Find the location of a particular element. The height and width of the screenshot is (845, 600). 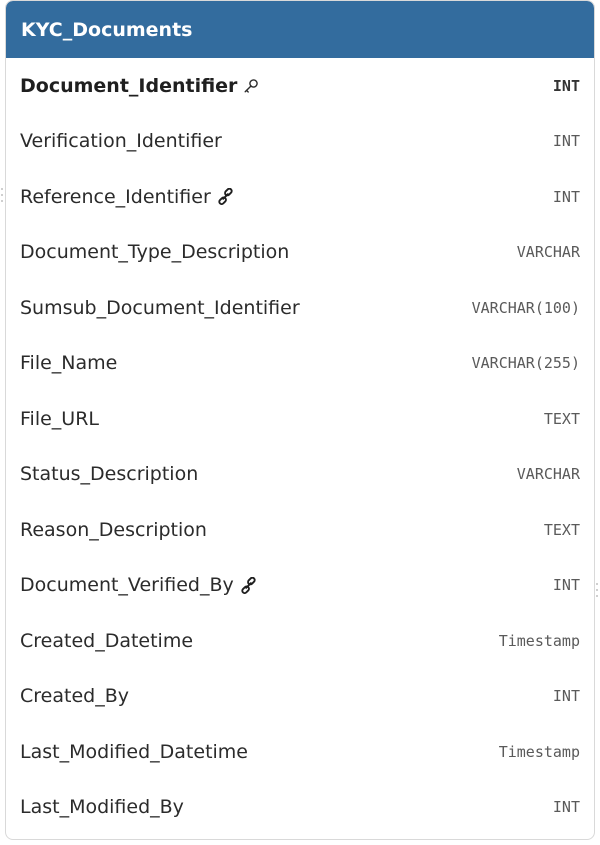

column-name: Document_Verified_By is located at coordinates (127, 585).